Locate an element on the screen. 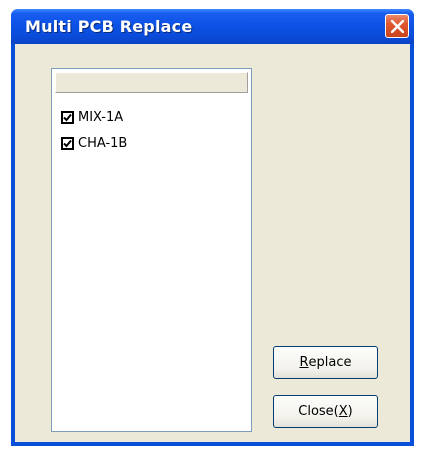 Image resolution: width=424 pixels, height=455 pixels. replace-button: Replace is located at coordinates (325, 362).